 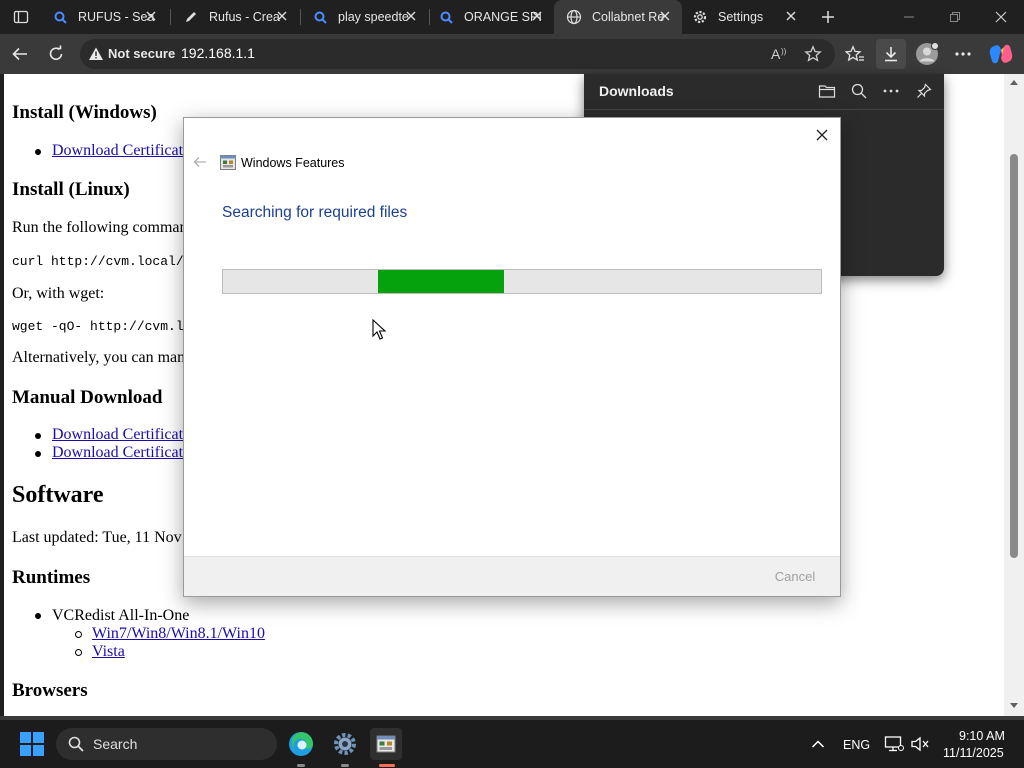 I want to click on heading-software: Software, so click(x=58, y=495).